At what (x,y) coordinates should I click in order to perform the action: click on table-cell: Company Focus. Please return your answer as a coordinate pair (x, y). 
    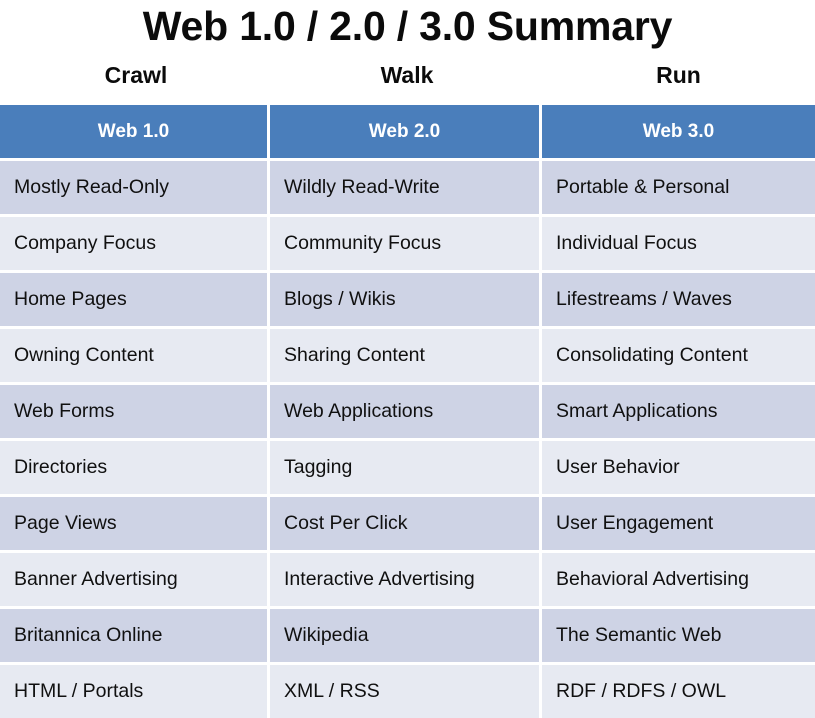
    Looking at the image, I should click on (134, 243).